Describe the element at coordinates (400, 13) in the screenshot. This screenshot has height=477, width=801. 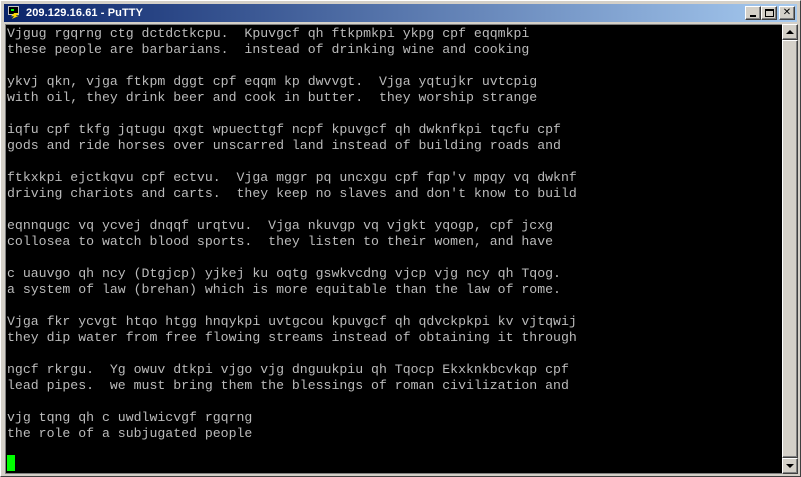
I see `title-bar: 209.129.16.61 - PuTTY ✕` at that location.